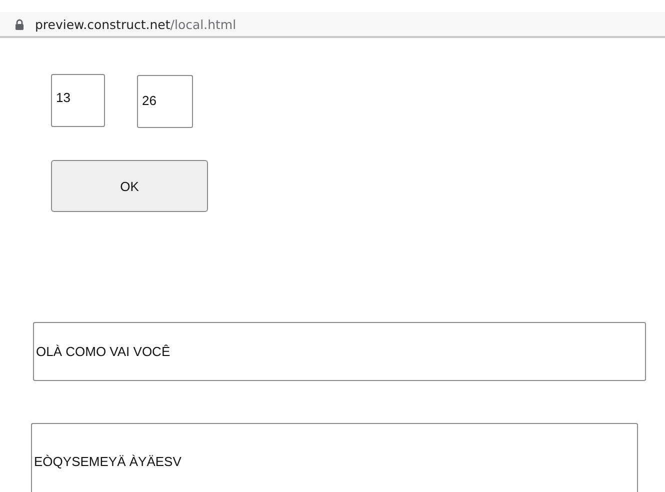  I want to click on url-text: preview.construct.net/local.html, so click(135, 24).